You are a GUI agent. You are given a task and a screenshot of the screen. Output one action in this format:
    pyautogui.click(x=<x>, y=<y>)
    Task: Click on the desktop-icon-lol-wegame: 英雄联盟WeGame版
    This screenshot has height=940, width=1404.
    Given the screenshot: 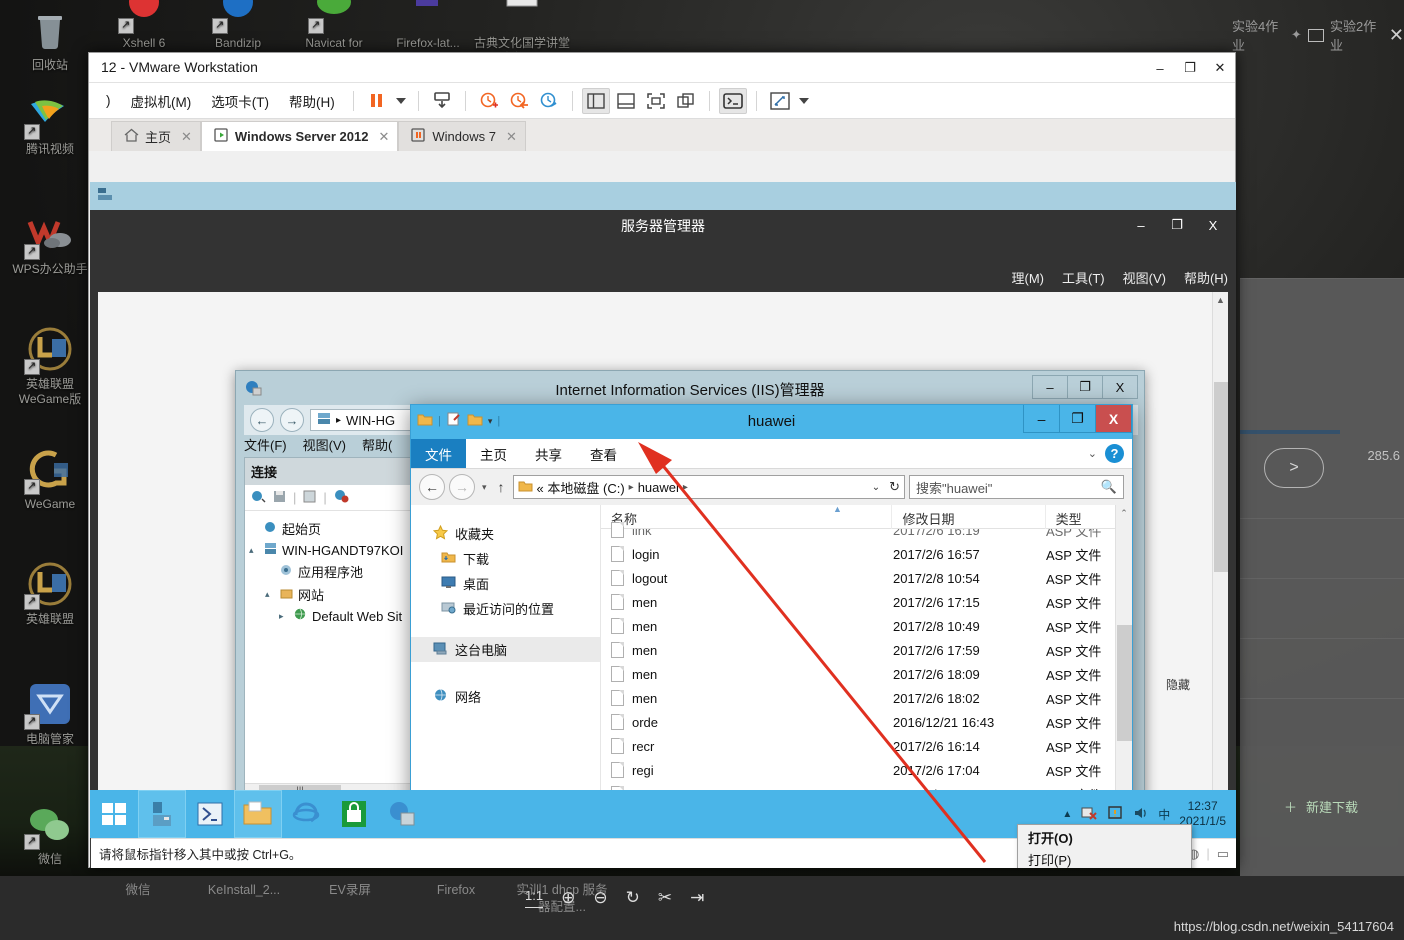 What is the action you would take?
    pyautogui.click(x=50, y=366)
    